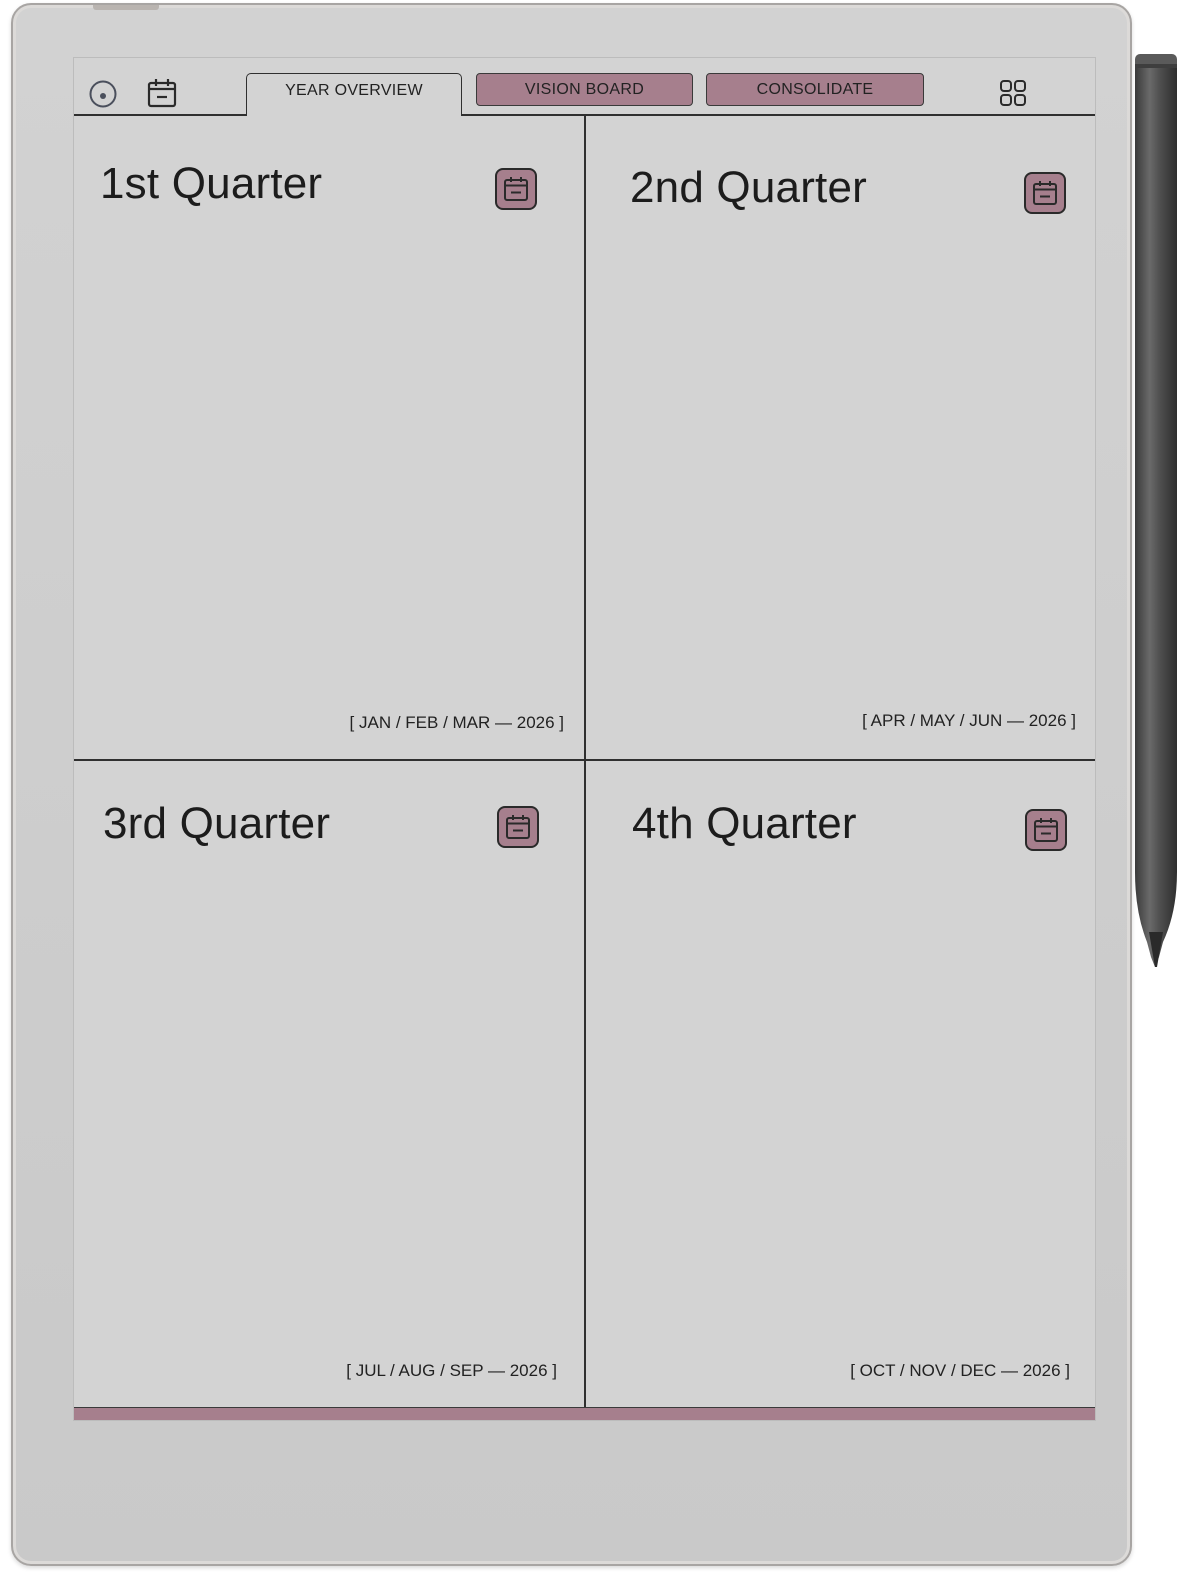 The width and height of the screenshot is (1200, 1583). I want to click on tab-label: VISION BOARD, so click(584, 89).